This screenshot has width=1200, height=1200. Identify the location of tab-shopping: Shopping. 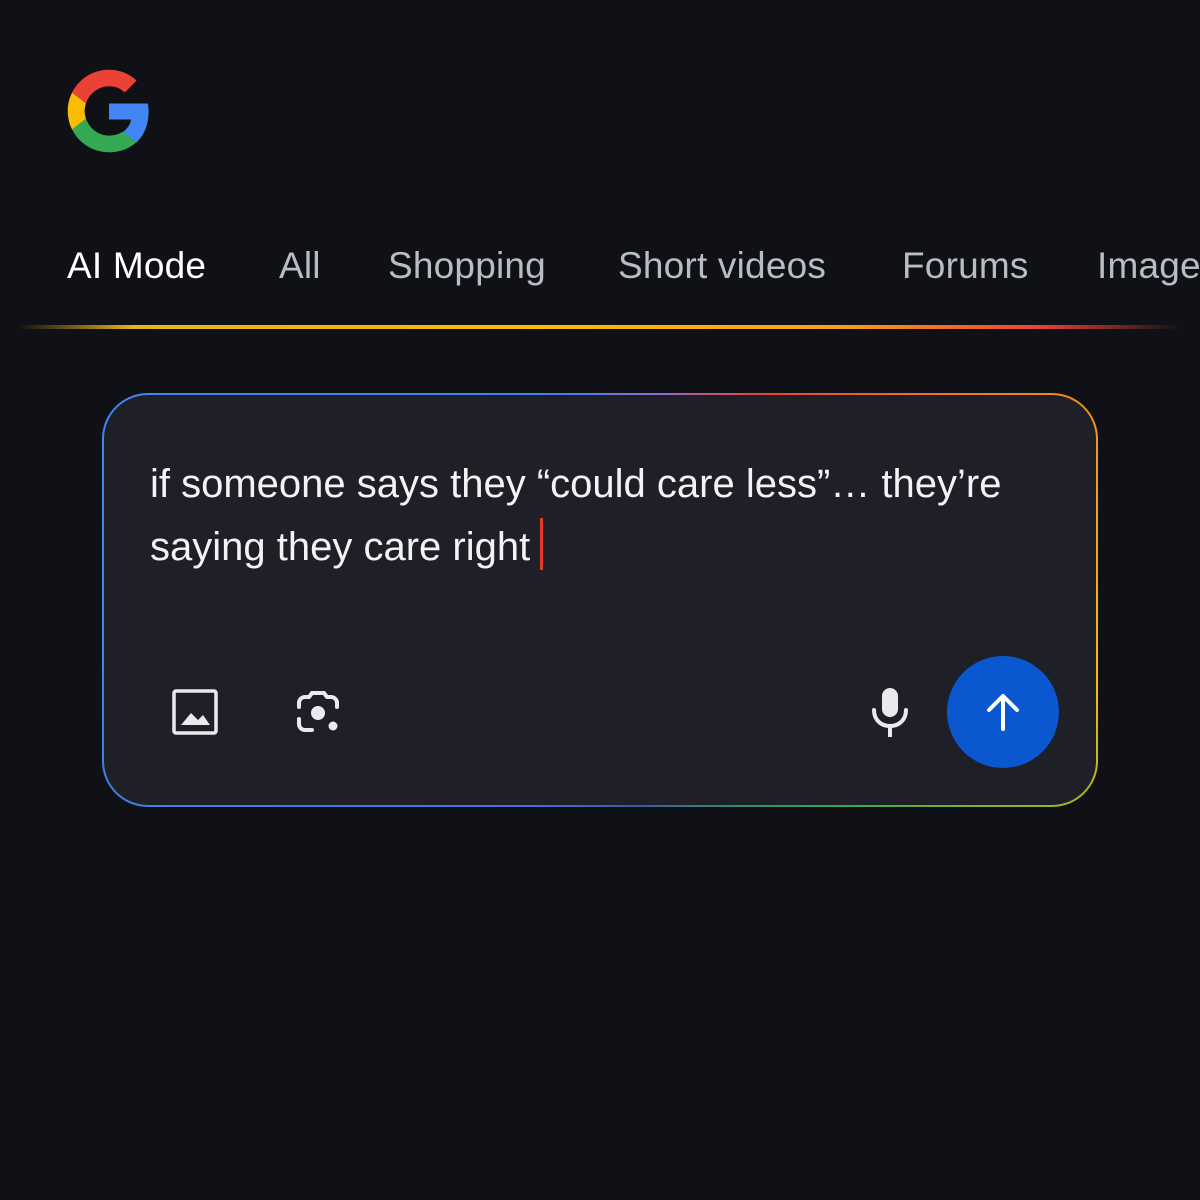
(467, 266).